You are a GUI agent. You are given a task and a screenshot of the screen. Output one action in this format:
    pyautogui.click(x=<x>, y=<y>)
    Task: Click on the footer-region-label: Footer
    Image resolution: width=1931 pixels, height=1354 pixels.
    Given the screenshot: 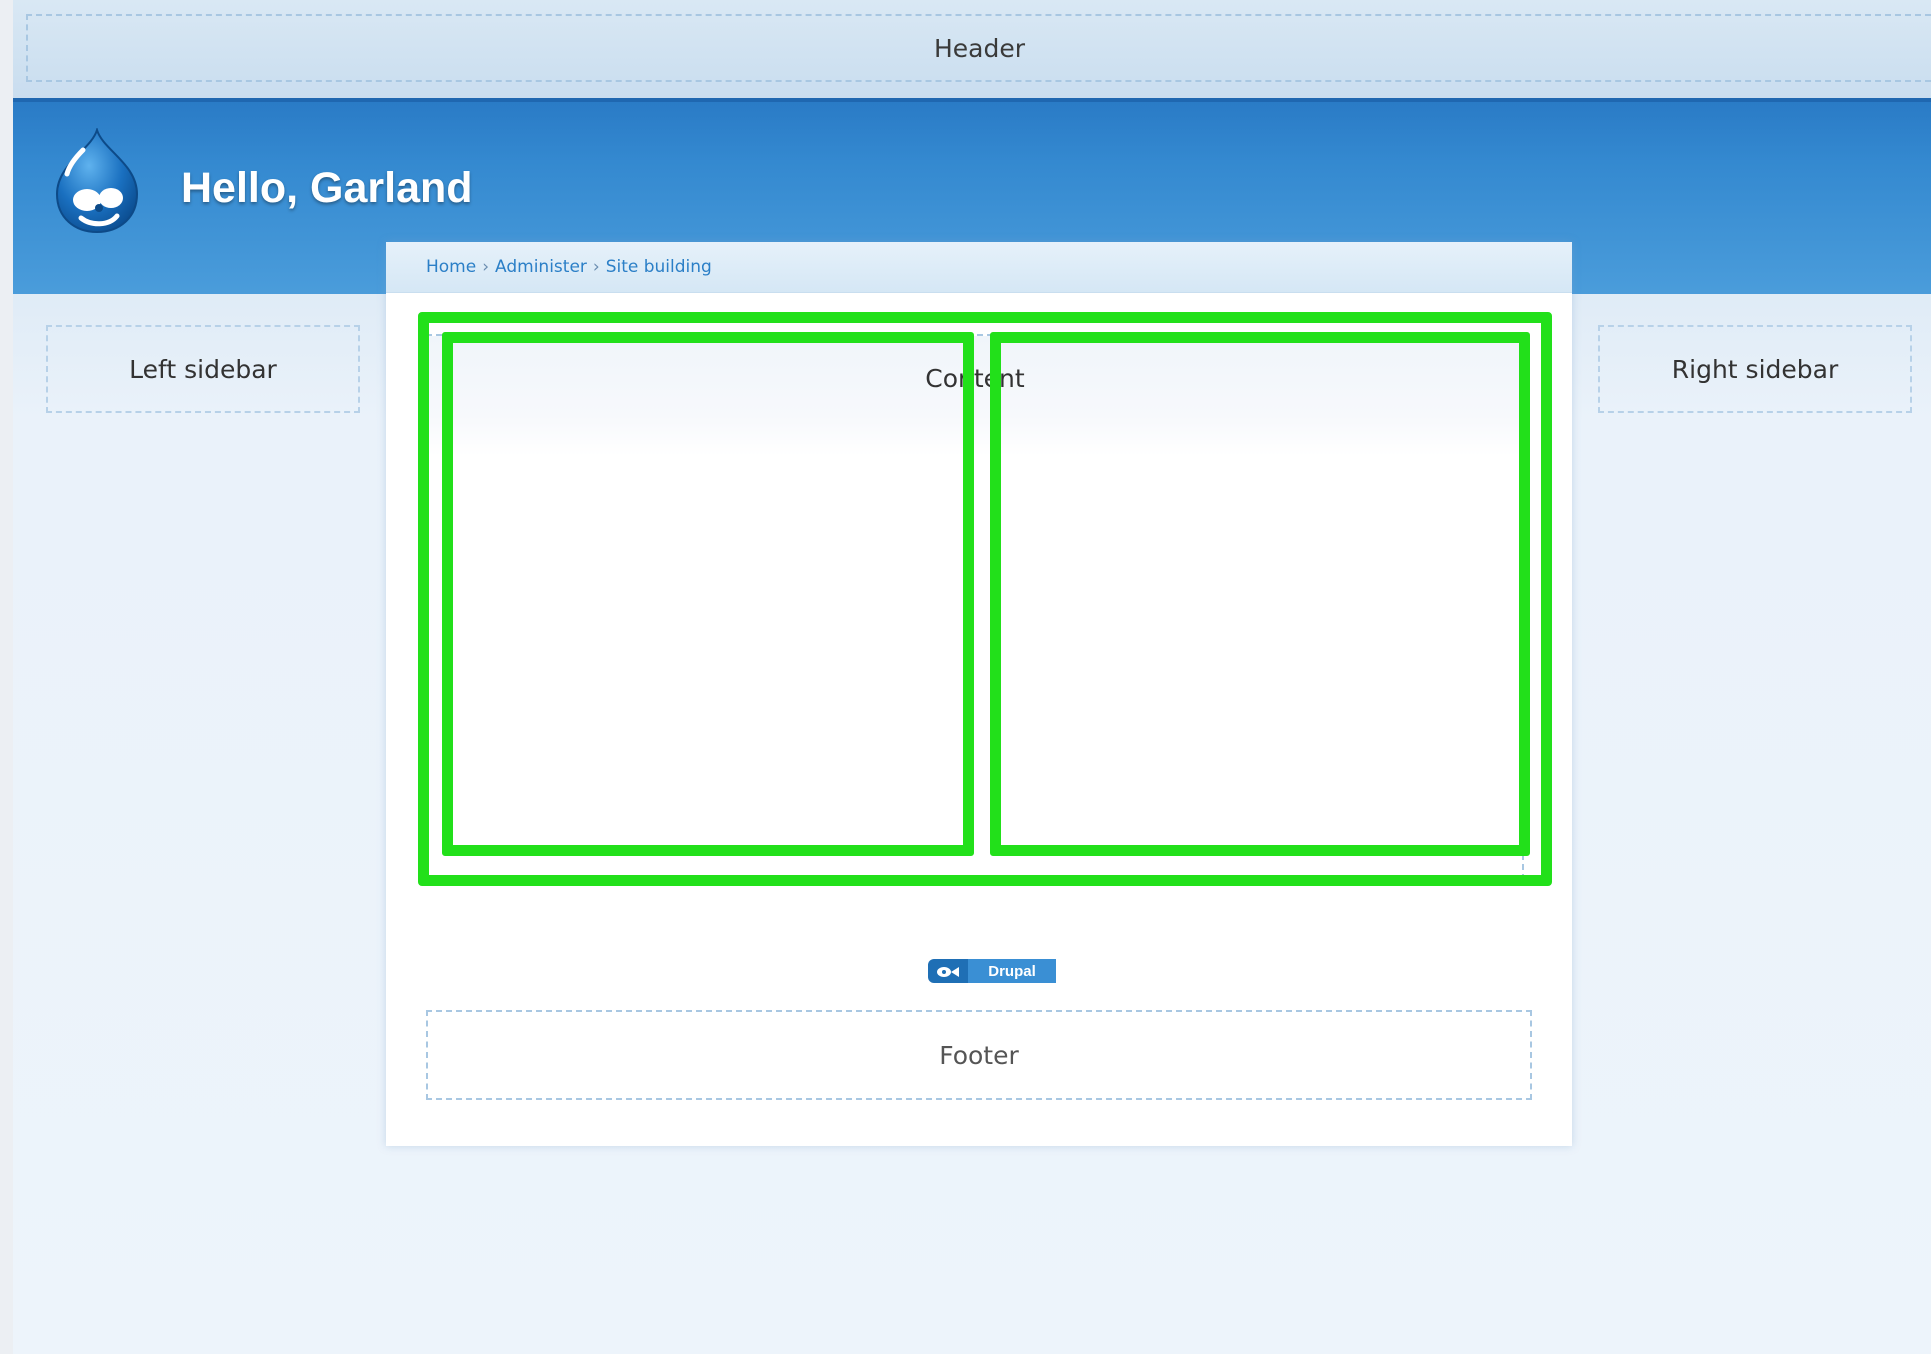 What is the action you would take?
    pyautogui.click(x=979, y=1055)
    